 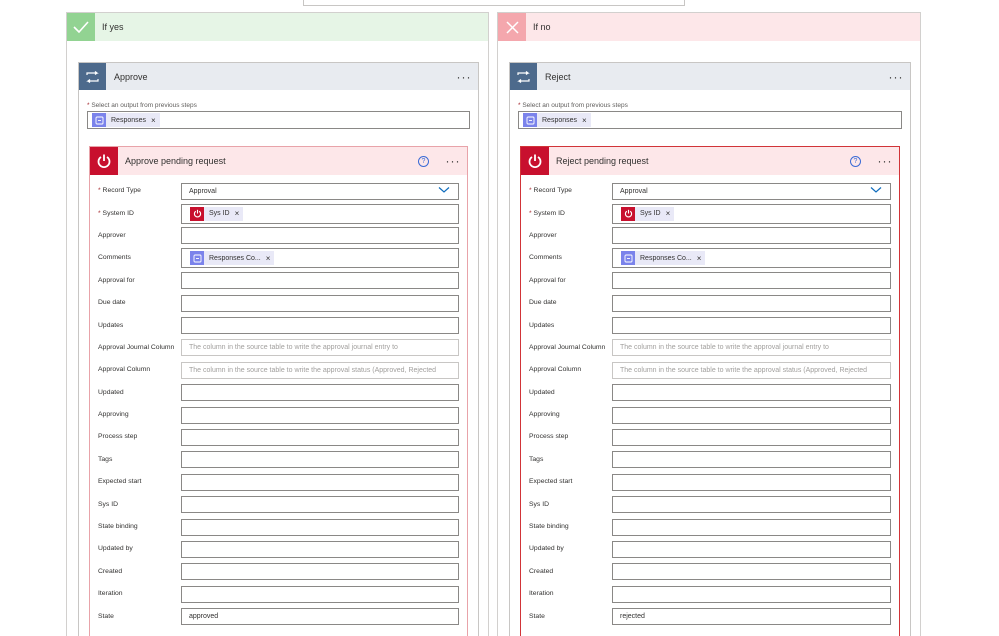 I want to click on field-value: approved, so click(x=204, y=617).